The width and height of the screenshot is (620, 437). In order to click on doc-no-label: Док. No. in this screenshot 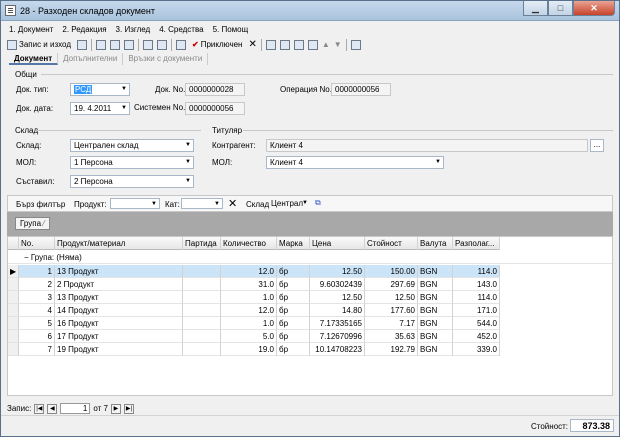, I will do `click(170, 89)`.